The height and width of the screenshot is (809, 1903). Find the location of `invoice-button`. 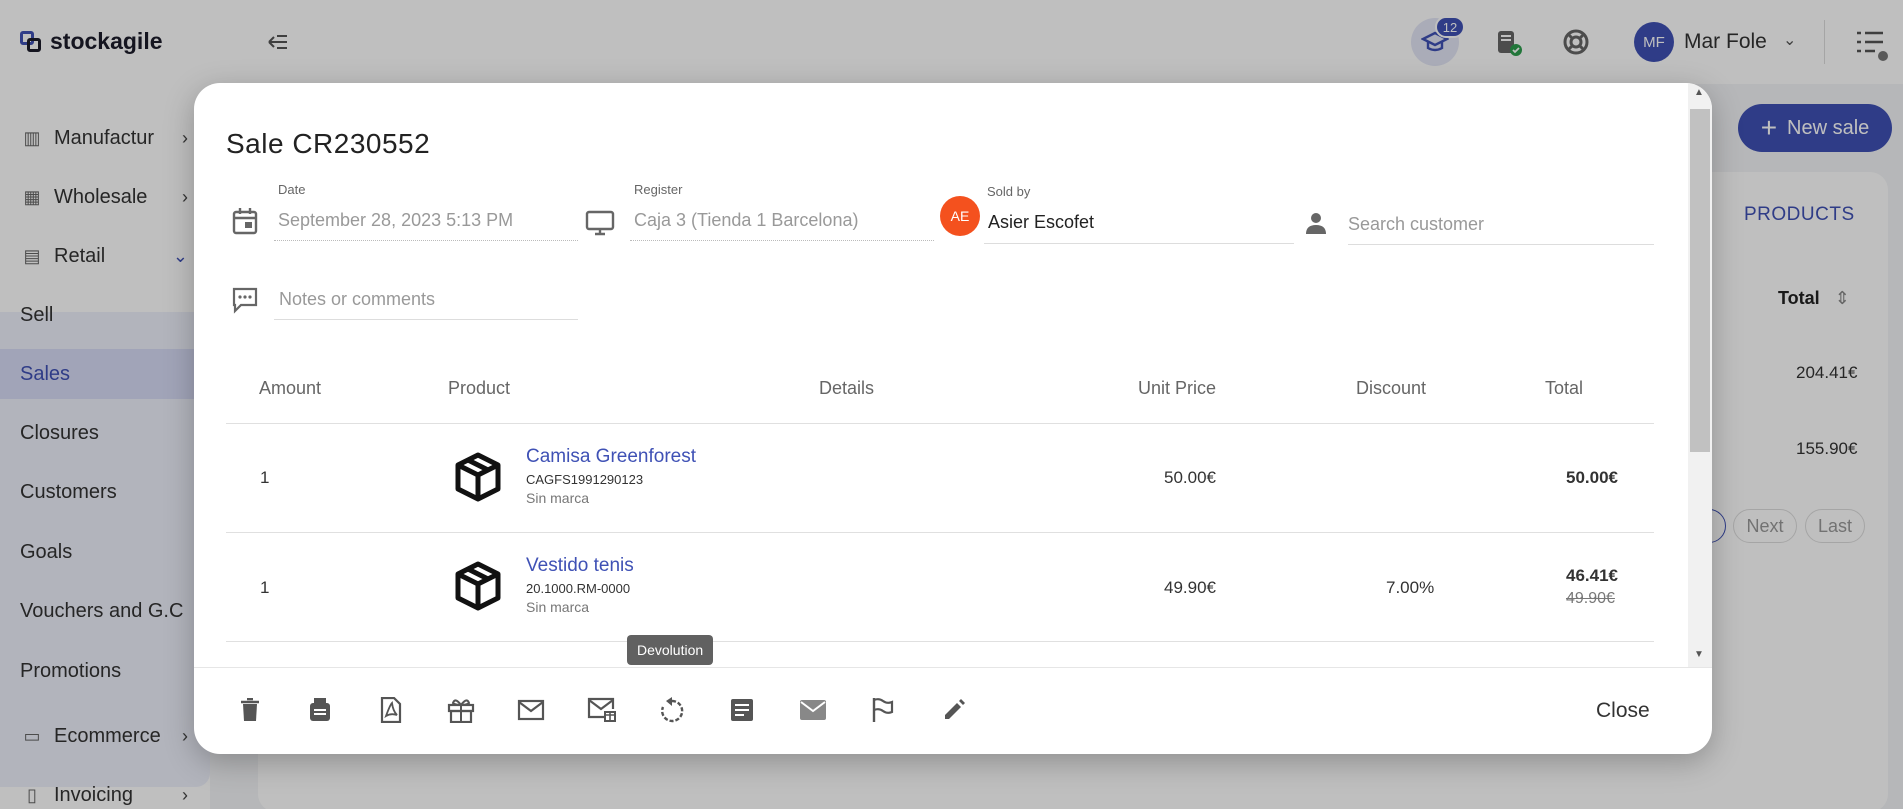

invoice-button is located at coordinates (742, 710).